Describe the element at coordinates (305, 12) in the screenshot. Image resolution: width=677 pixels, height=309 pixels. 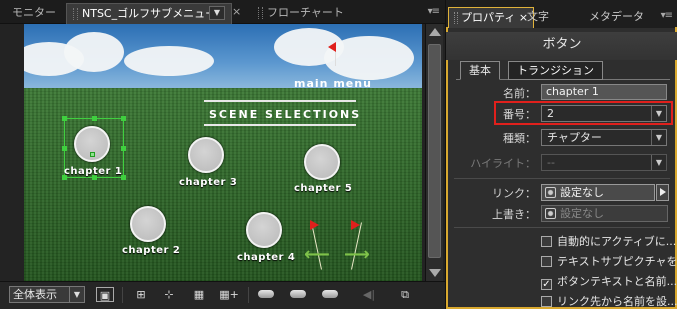
I see `tab-flowchart-label: フローチャート` at that location.